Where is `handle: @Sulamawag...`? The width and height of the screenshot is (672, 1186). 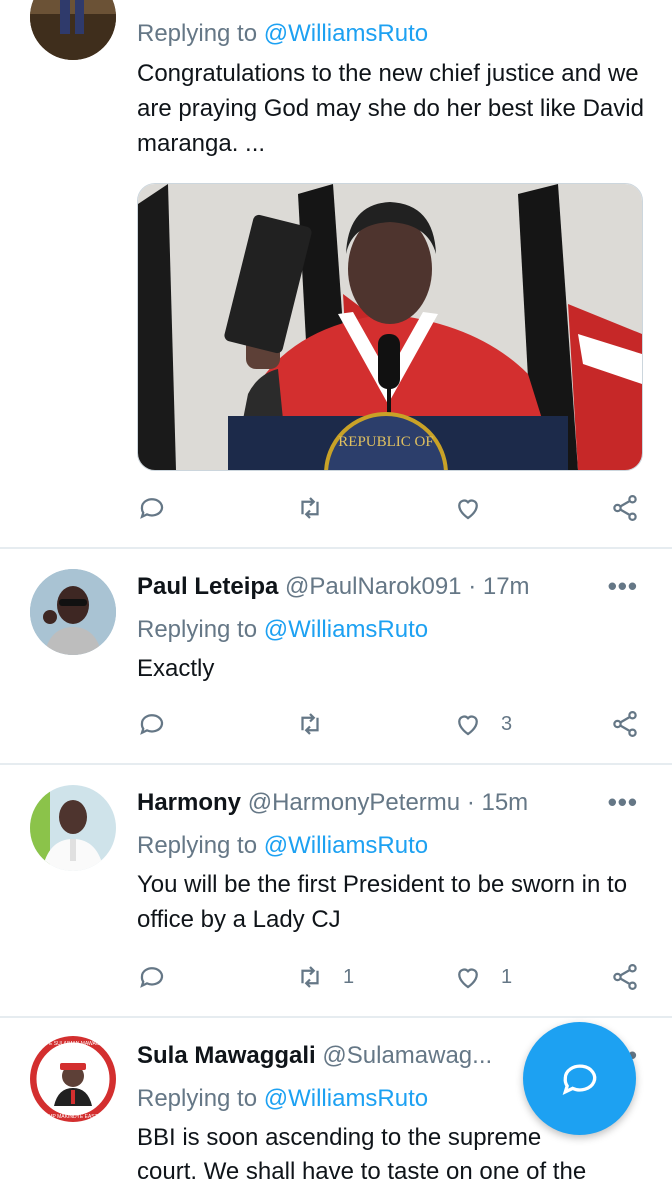 handle: @Sulamawag... is located at coordinates (407, 1055).